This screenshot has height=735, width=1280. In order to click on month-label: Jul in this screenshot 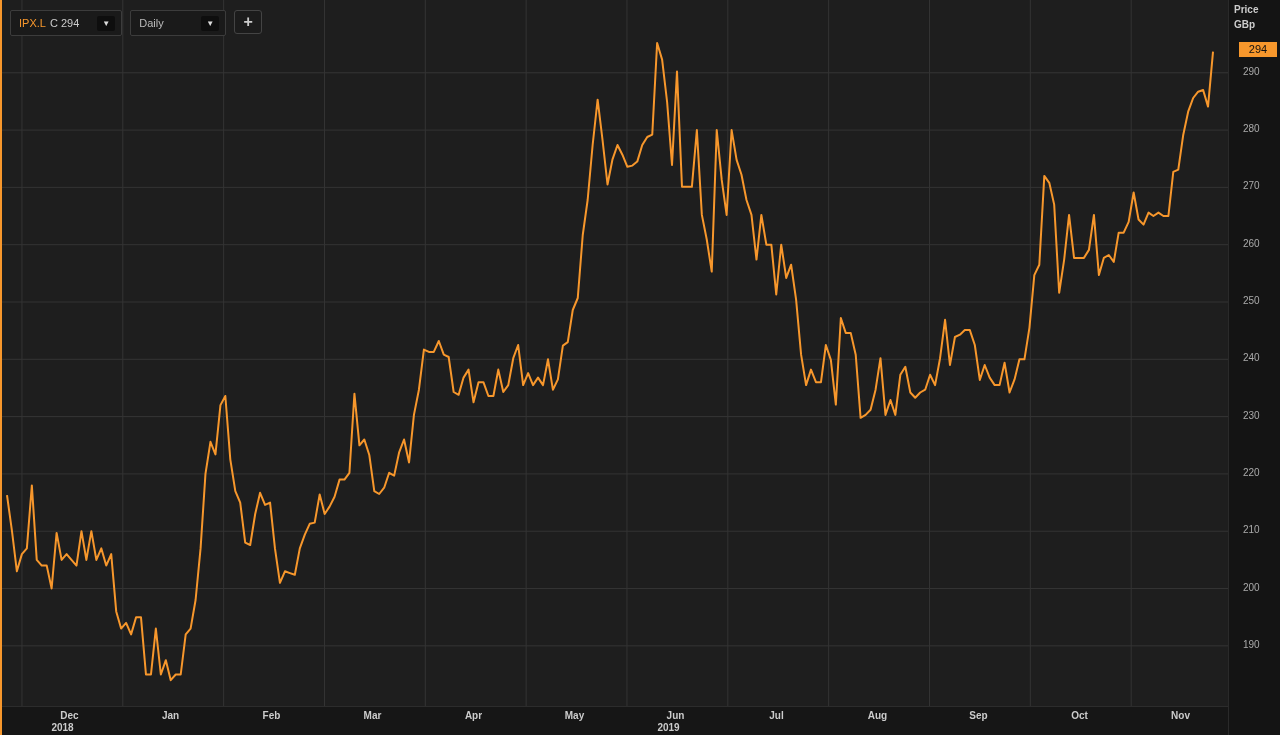, I will do `click(776, 715)`.